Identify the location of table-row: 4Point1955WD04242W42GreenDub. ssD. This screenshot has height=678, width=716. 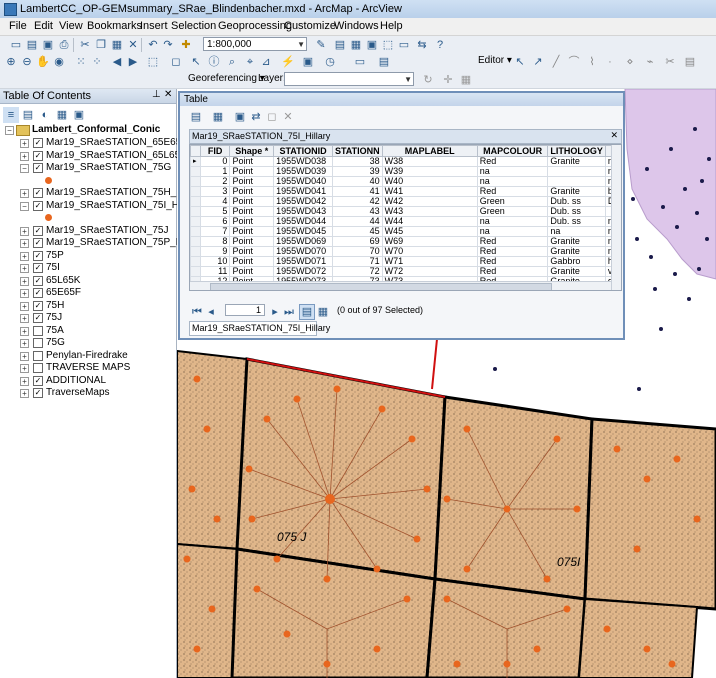
(405, 201).